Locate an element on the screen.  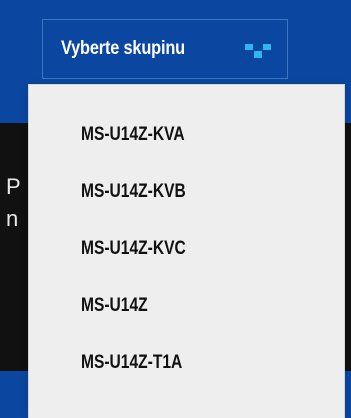
background-text: n is located at coordinates (12, 218).